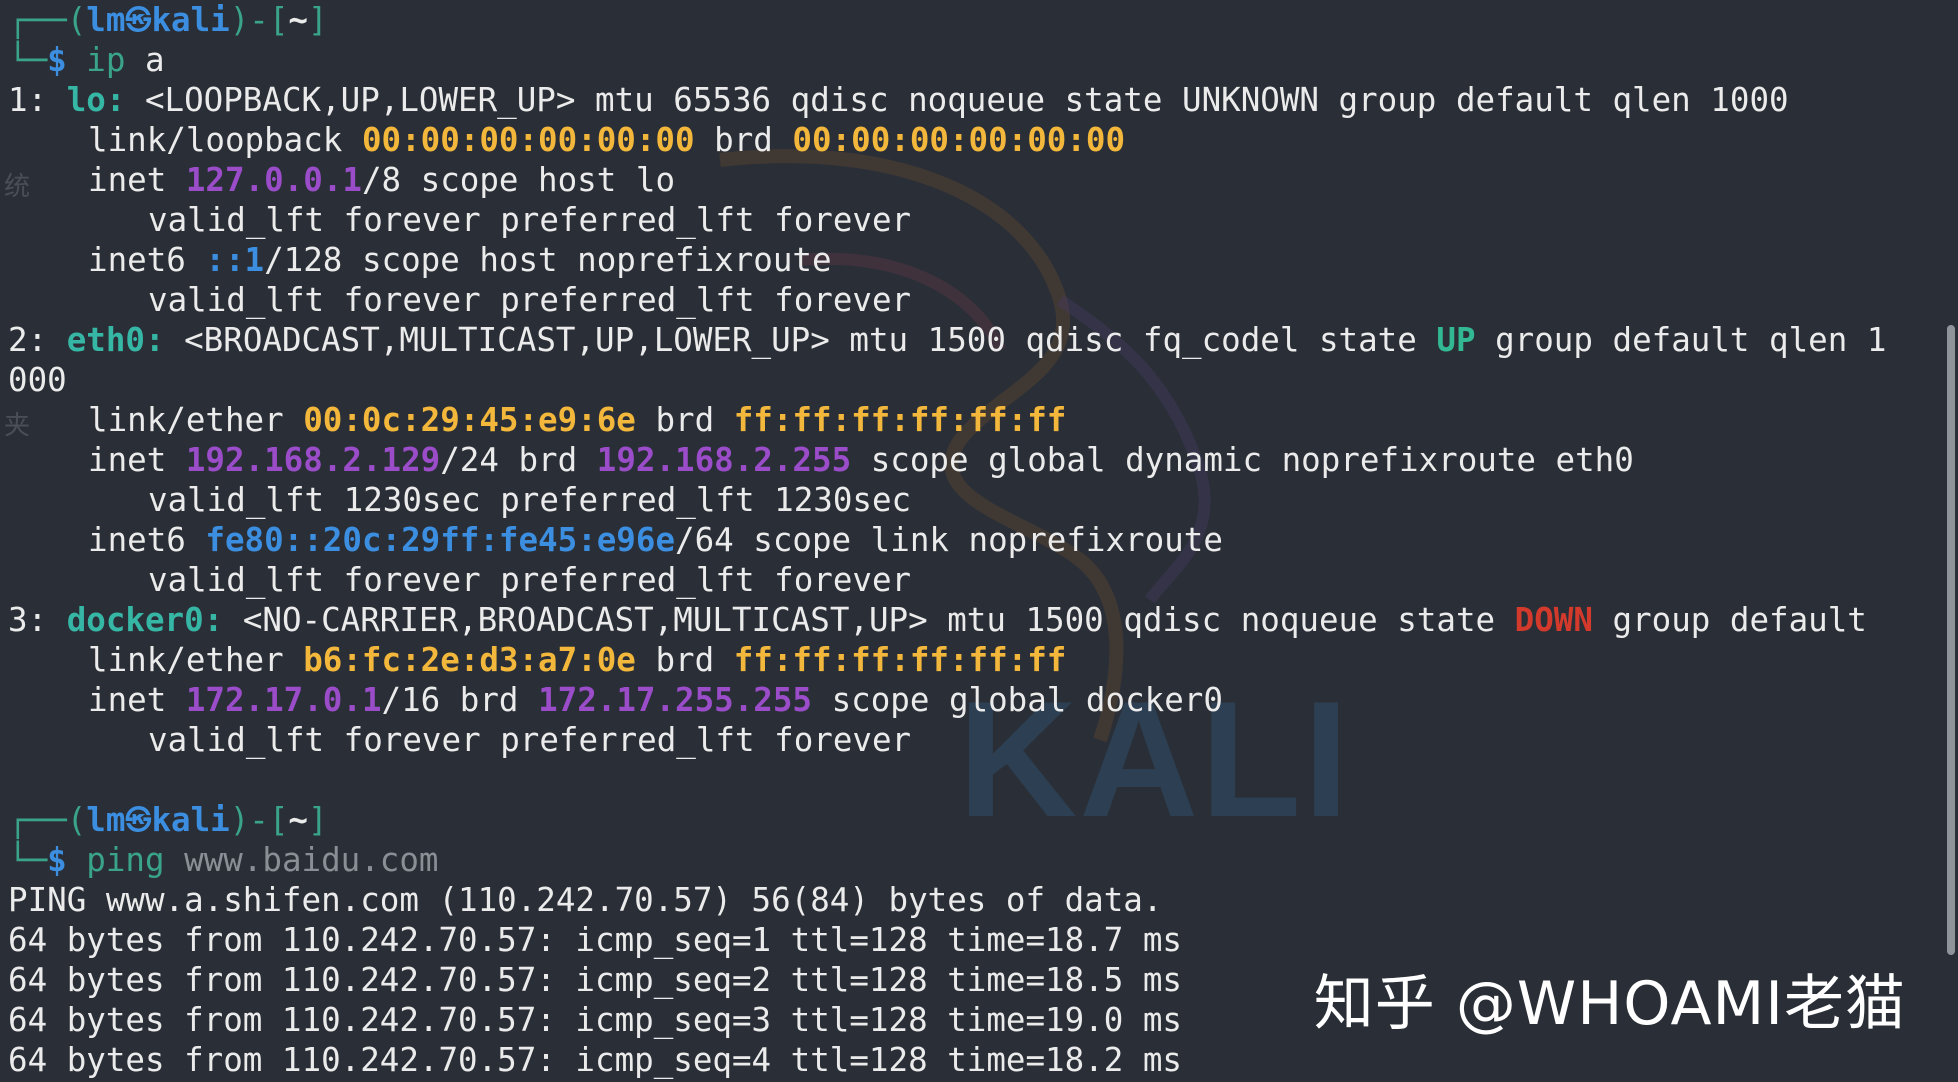 Image resolution: width=1958 pixels, height=1082 pixels. I want to click on wrapped-text: 000, so click(37, 380).